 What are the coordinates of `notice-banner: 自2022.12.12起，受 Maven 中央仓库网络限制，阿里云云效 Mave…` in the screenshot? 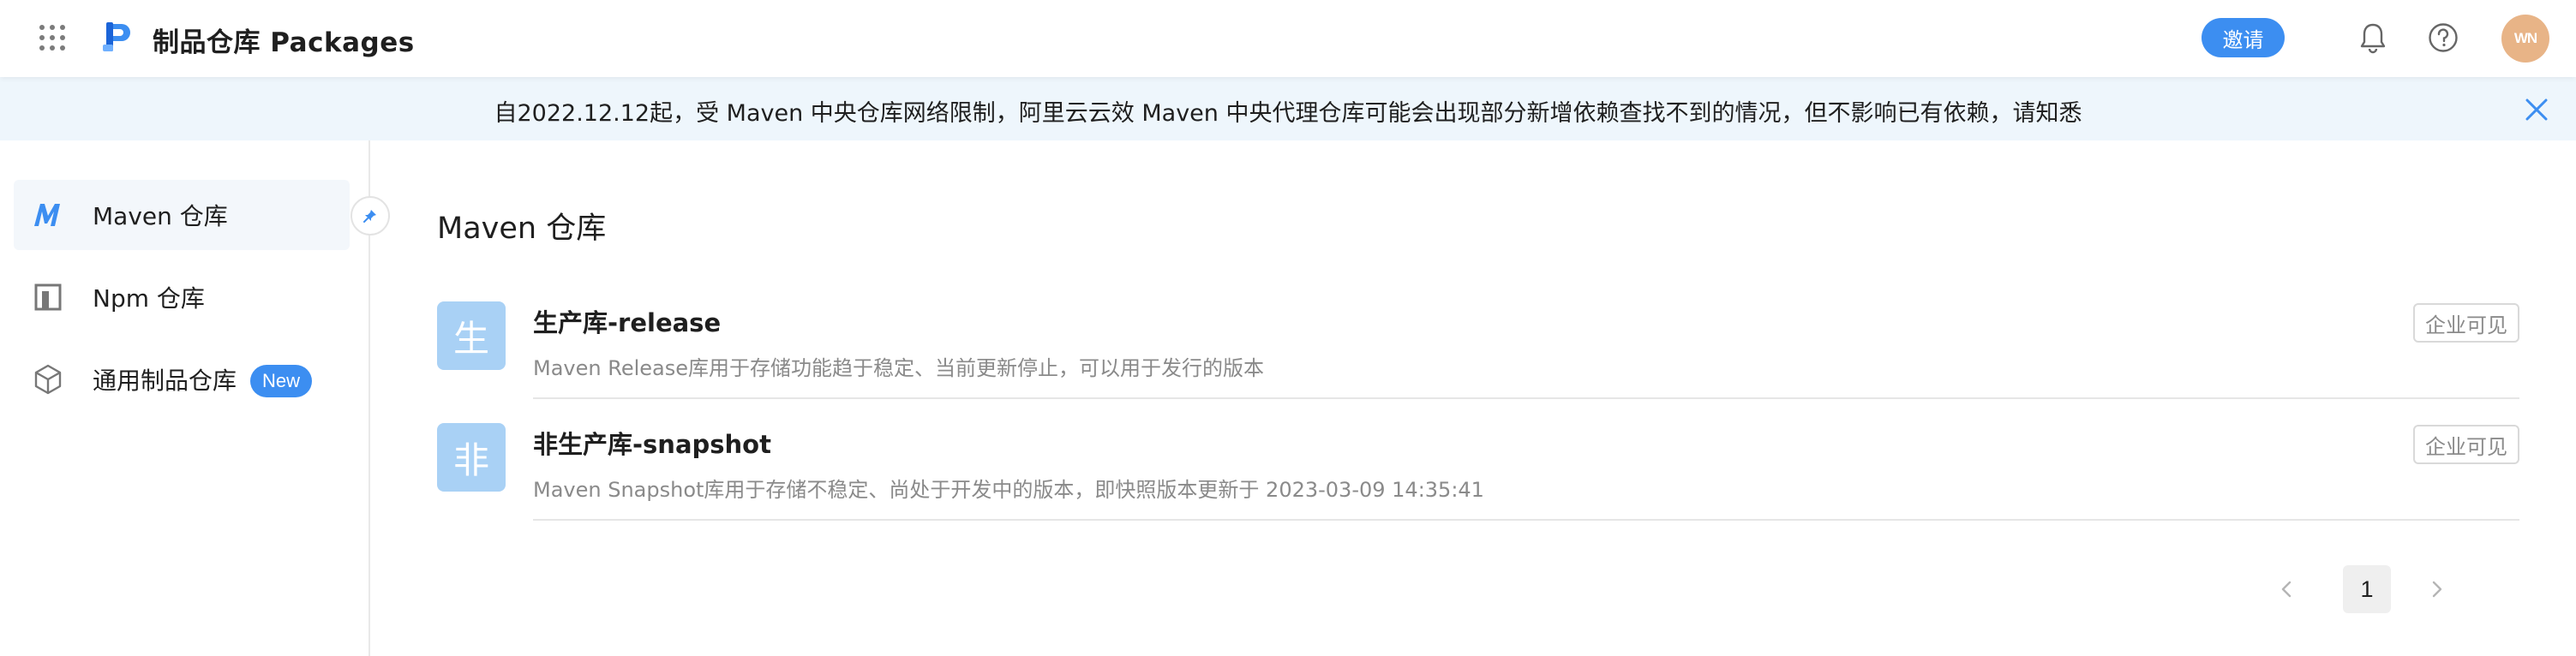 It's located at (1288, 108).